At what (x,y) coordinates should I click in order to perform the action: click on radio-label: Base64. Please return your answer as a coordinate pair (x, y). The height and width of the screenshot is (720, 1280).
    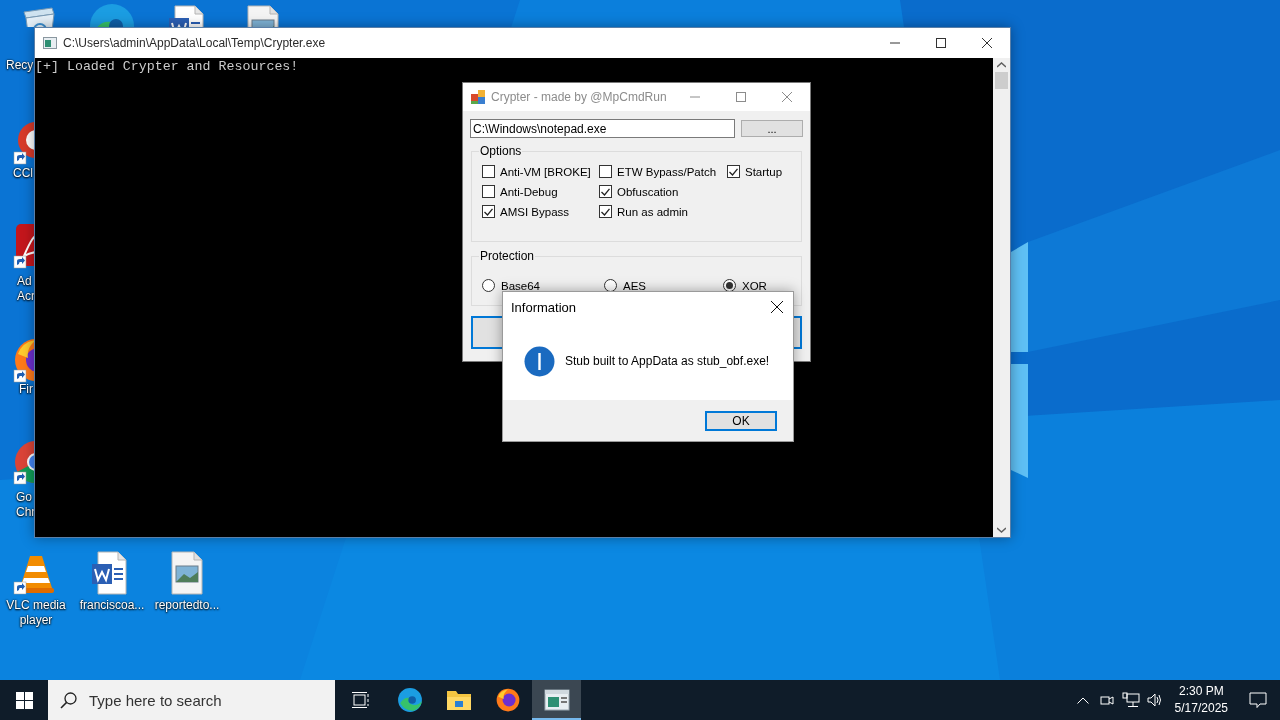
    Looking at the image, I should click on (520, 285).